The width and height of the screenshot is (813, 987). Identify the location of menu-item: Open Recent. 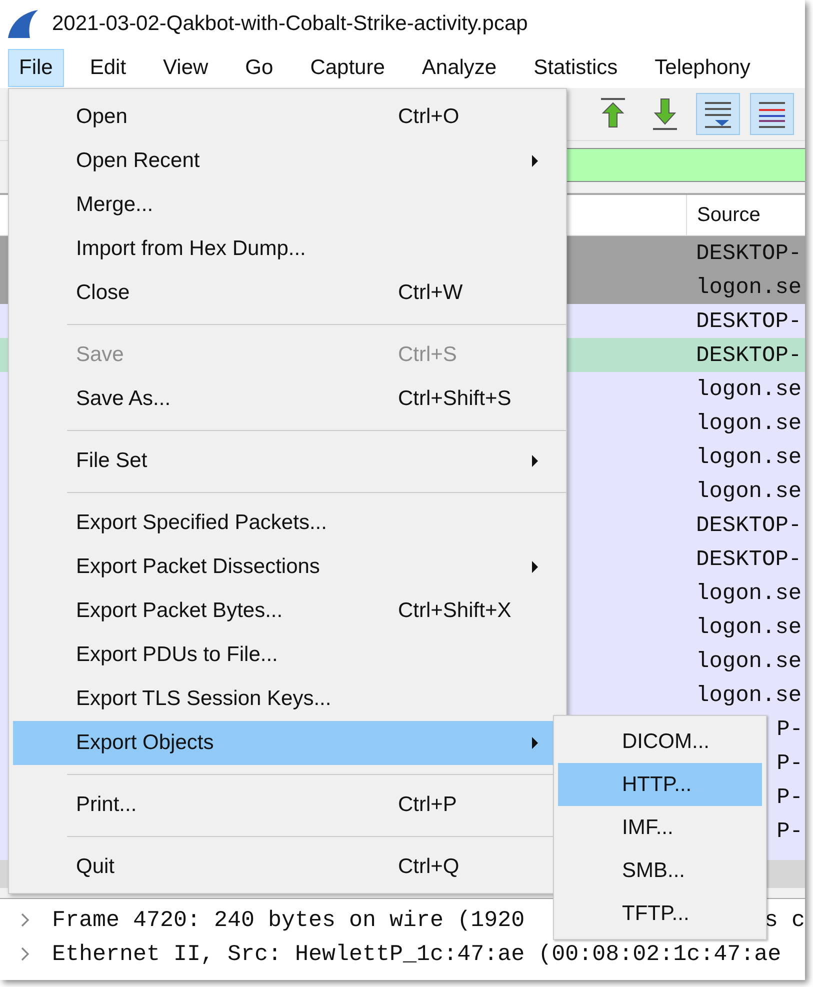
(287, 161).